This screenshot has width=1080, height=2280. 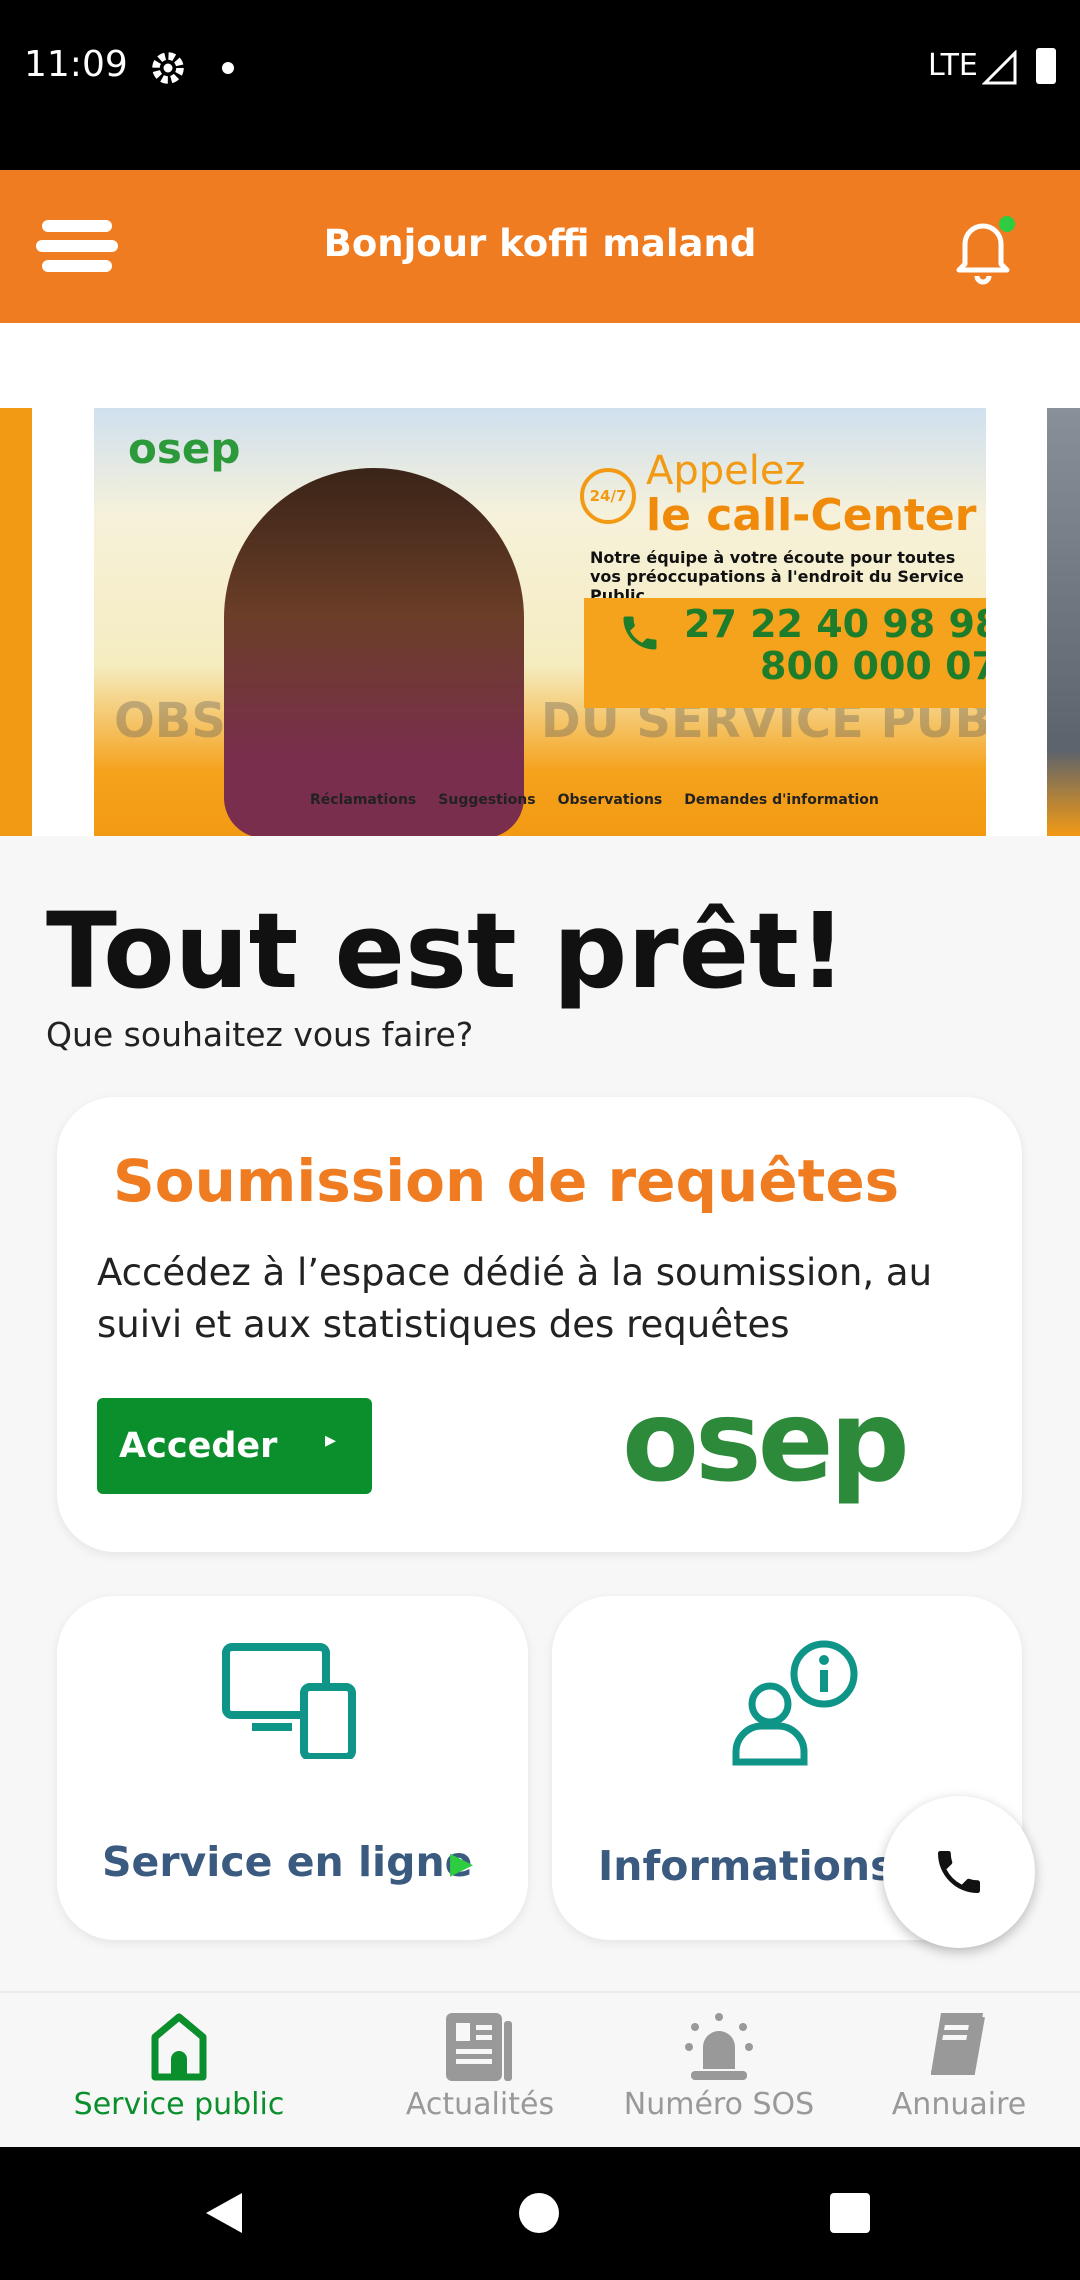 What do you see at coordinates (766, 1442) in the screenshot?
I see `osep-logo: osep` at bounding box center [766, 1442].